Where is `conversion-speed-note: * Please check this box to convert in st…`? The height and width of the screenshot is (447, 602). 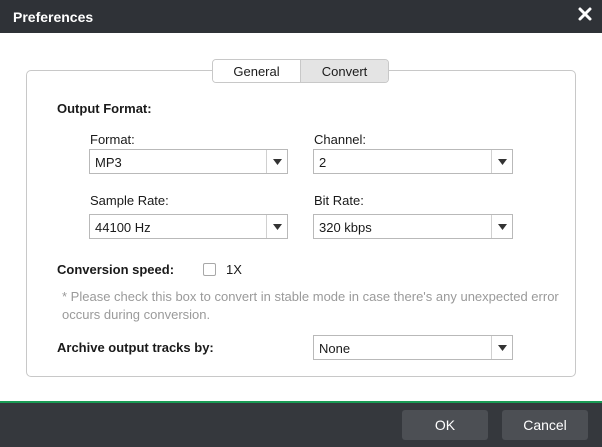
conversion-speed-note: * Please check this box to convert in st… is located at coordinates (310, 305).